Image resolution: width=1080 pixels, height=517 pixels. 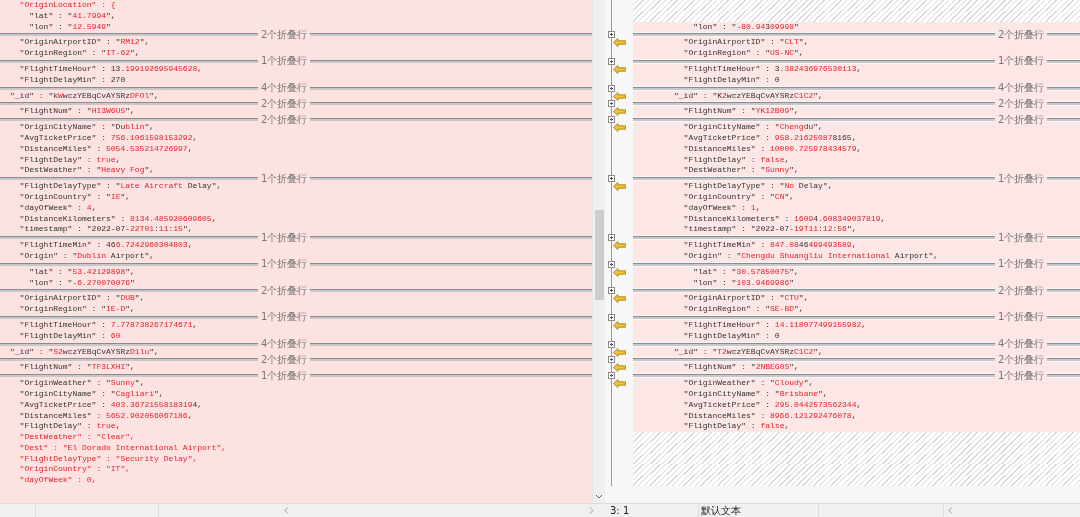 I want to click on code-line: "FlightNum" : "YK12B09",, so click(x=741, y=112).